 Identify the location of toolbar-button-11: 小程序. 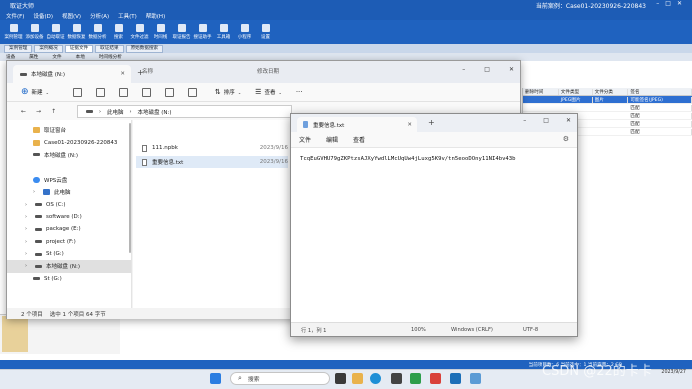
(244, 32).